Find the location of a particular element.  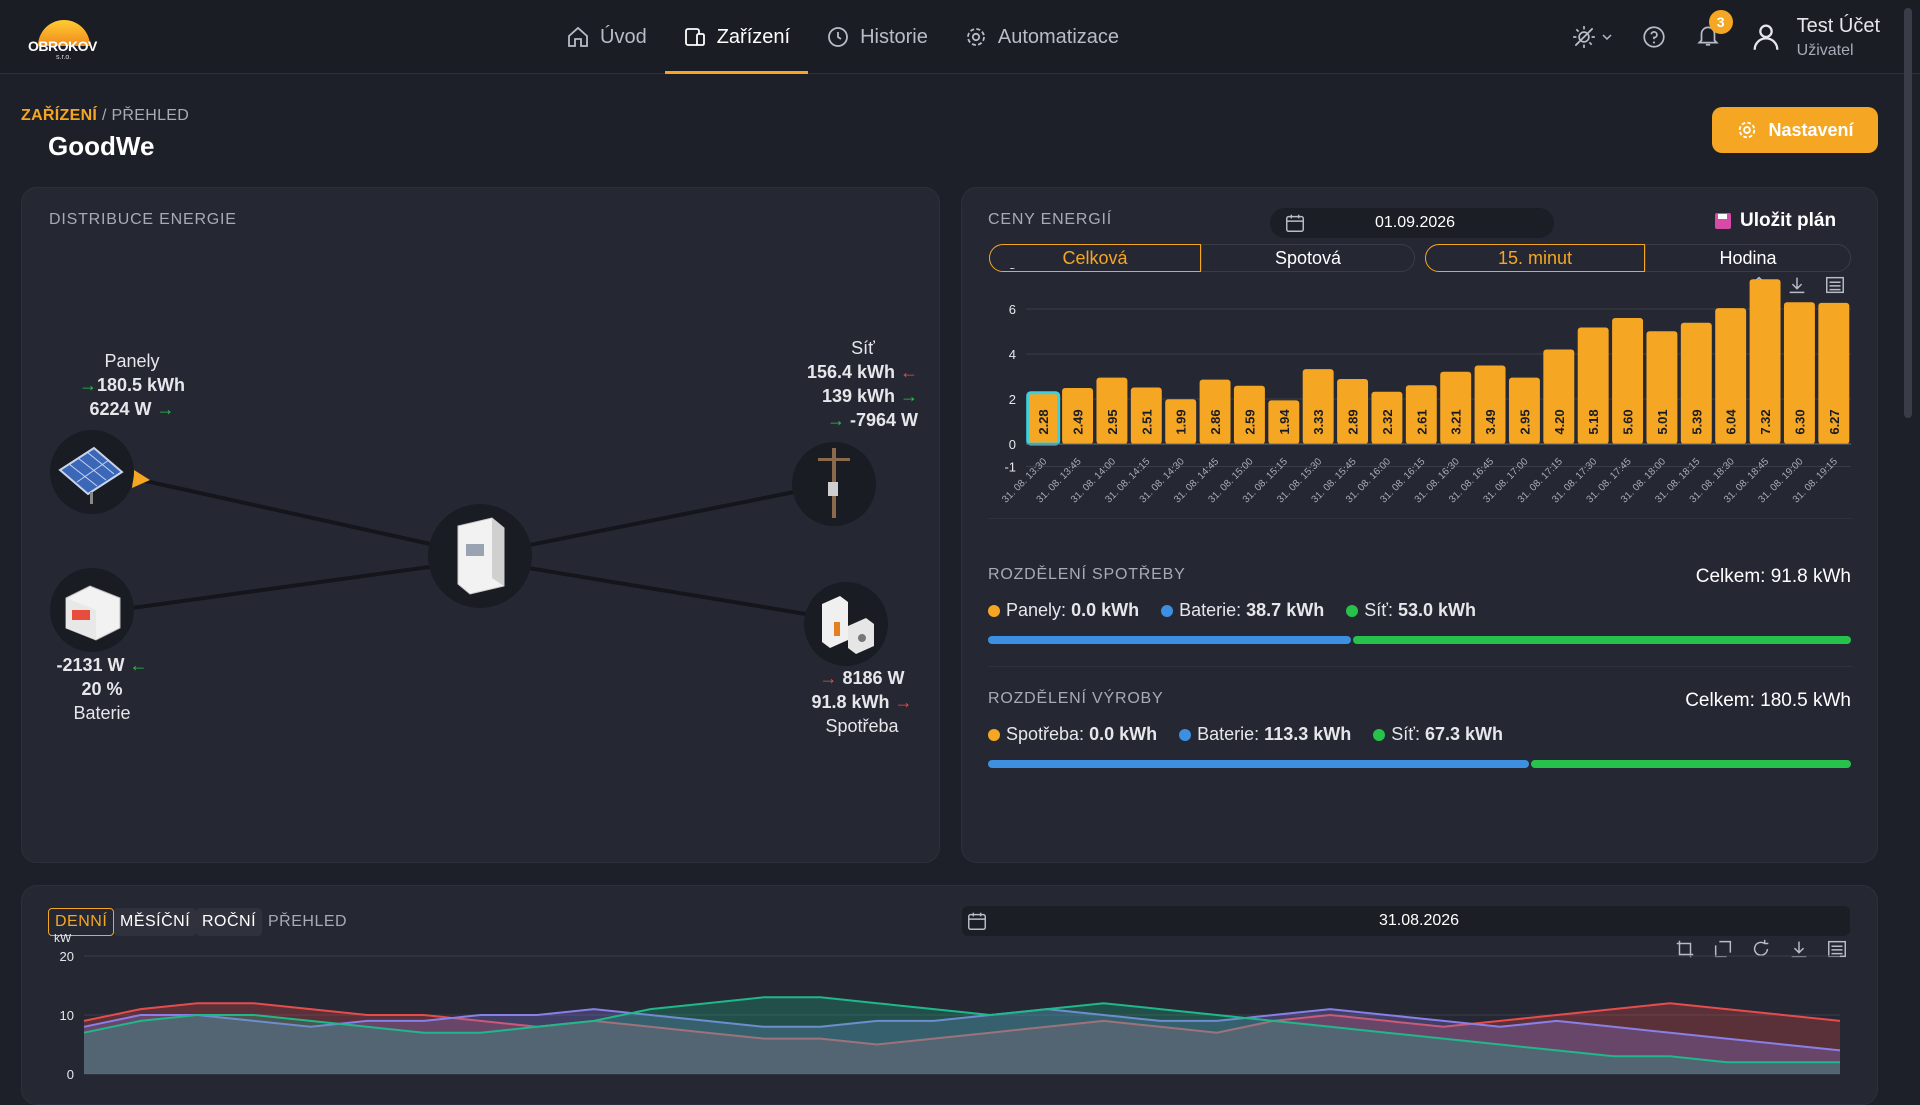

scrollbar-thumb is located at coordinates (1908, 213).